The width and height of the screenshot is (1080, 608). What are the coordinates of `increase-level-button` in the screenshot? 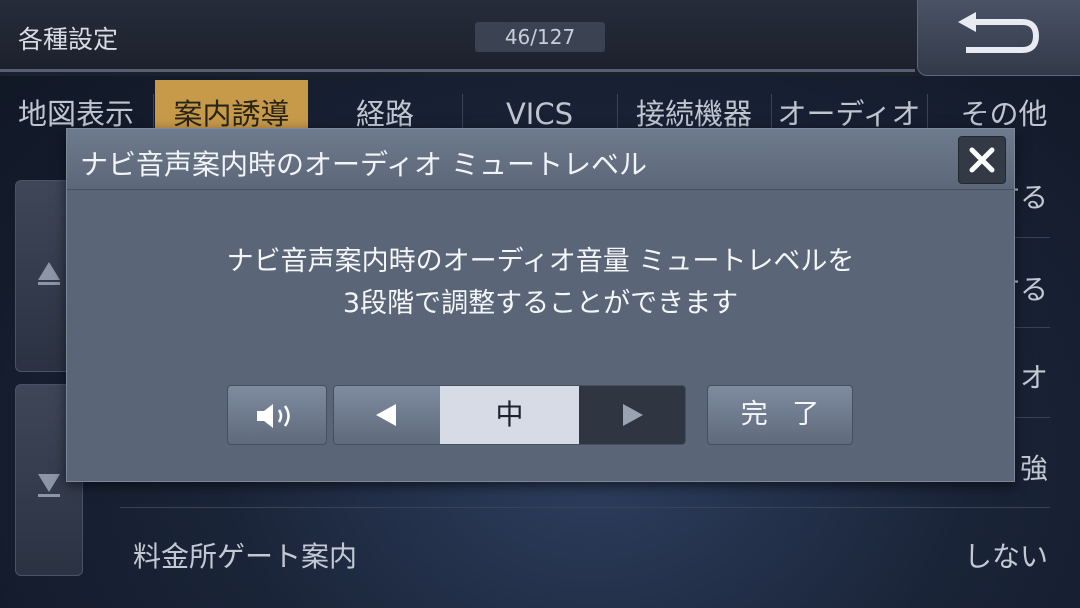 It's located at (632, 415).